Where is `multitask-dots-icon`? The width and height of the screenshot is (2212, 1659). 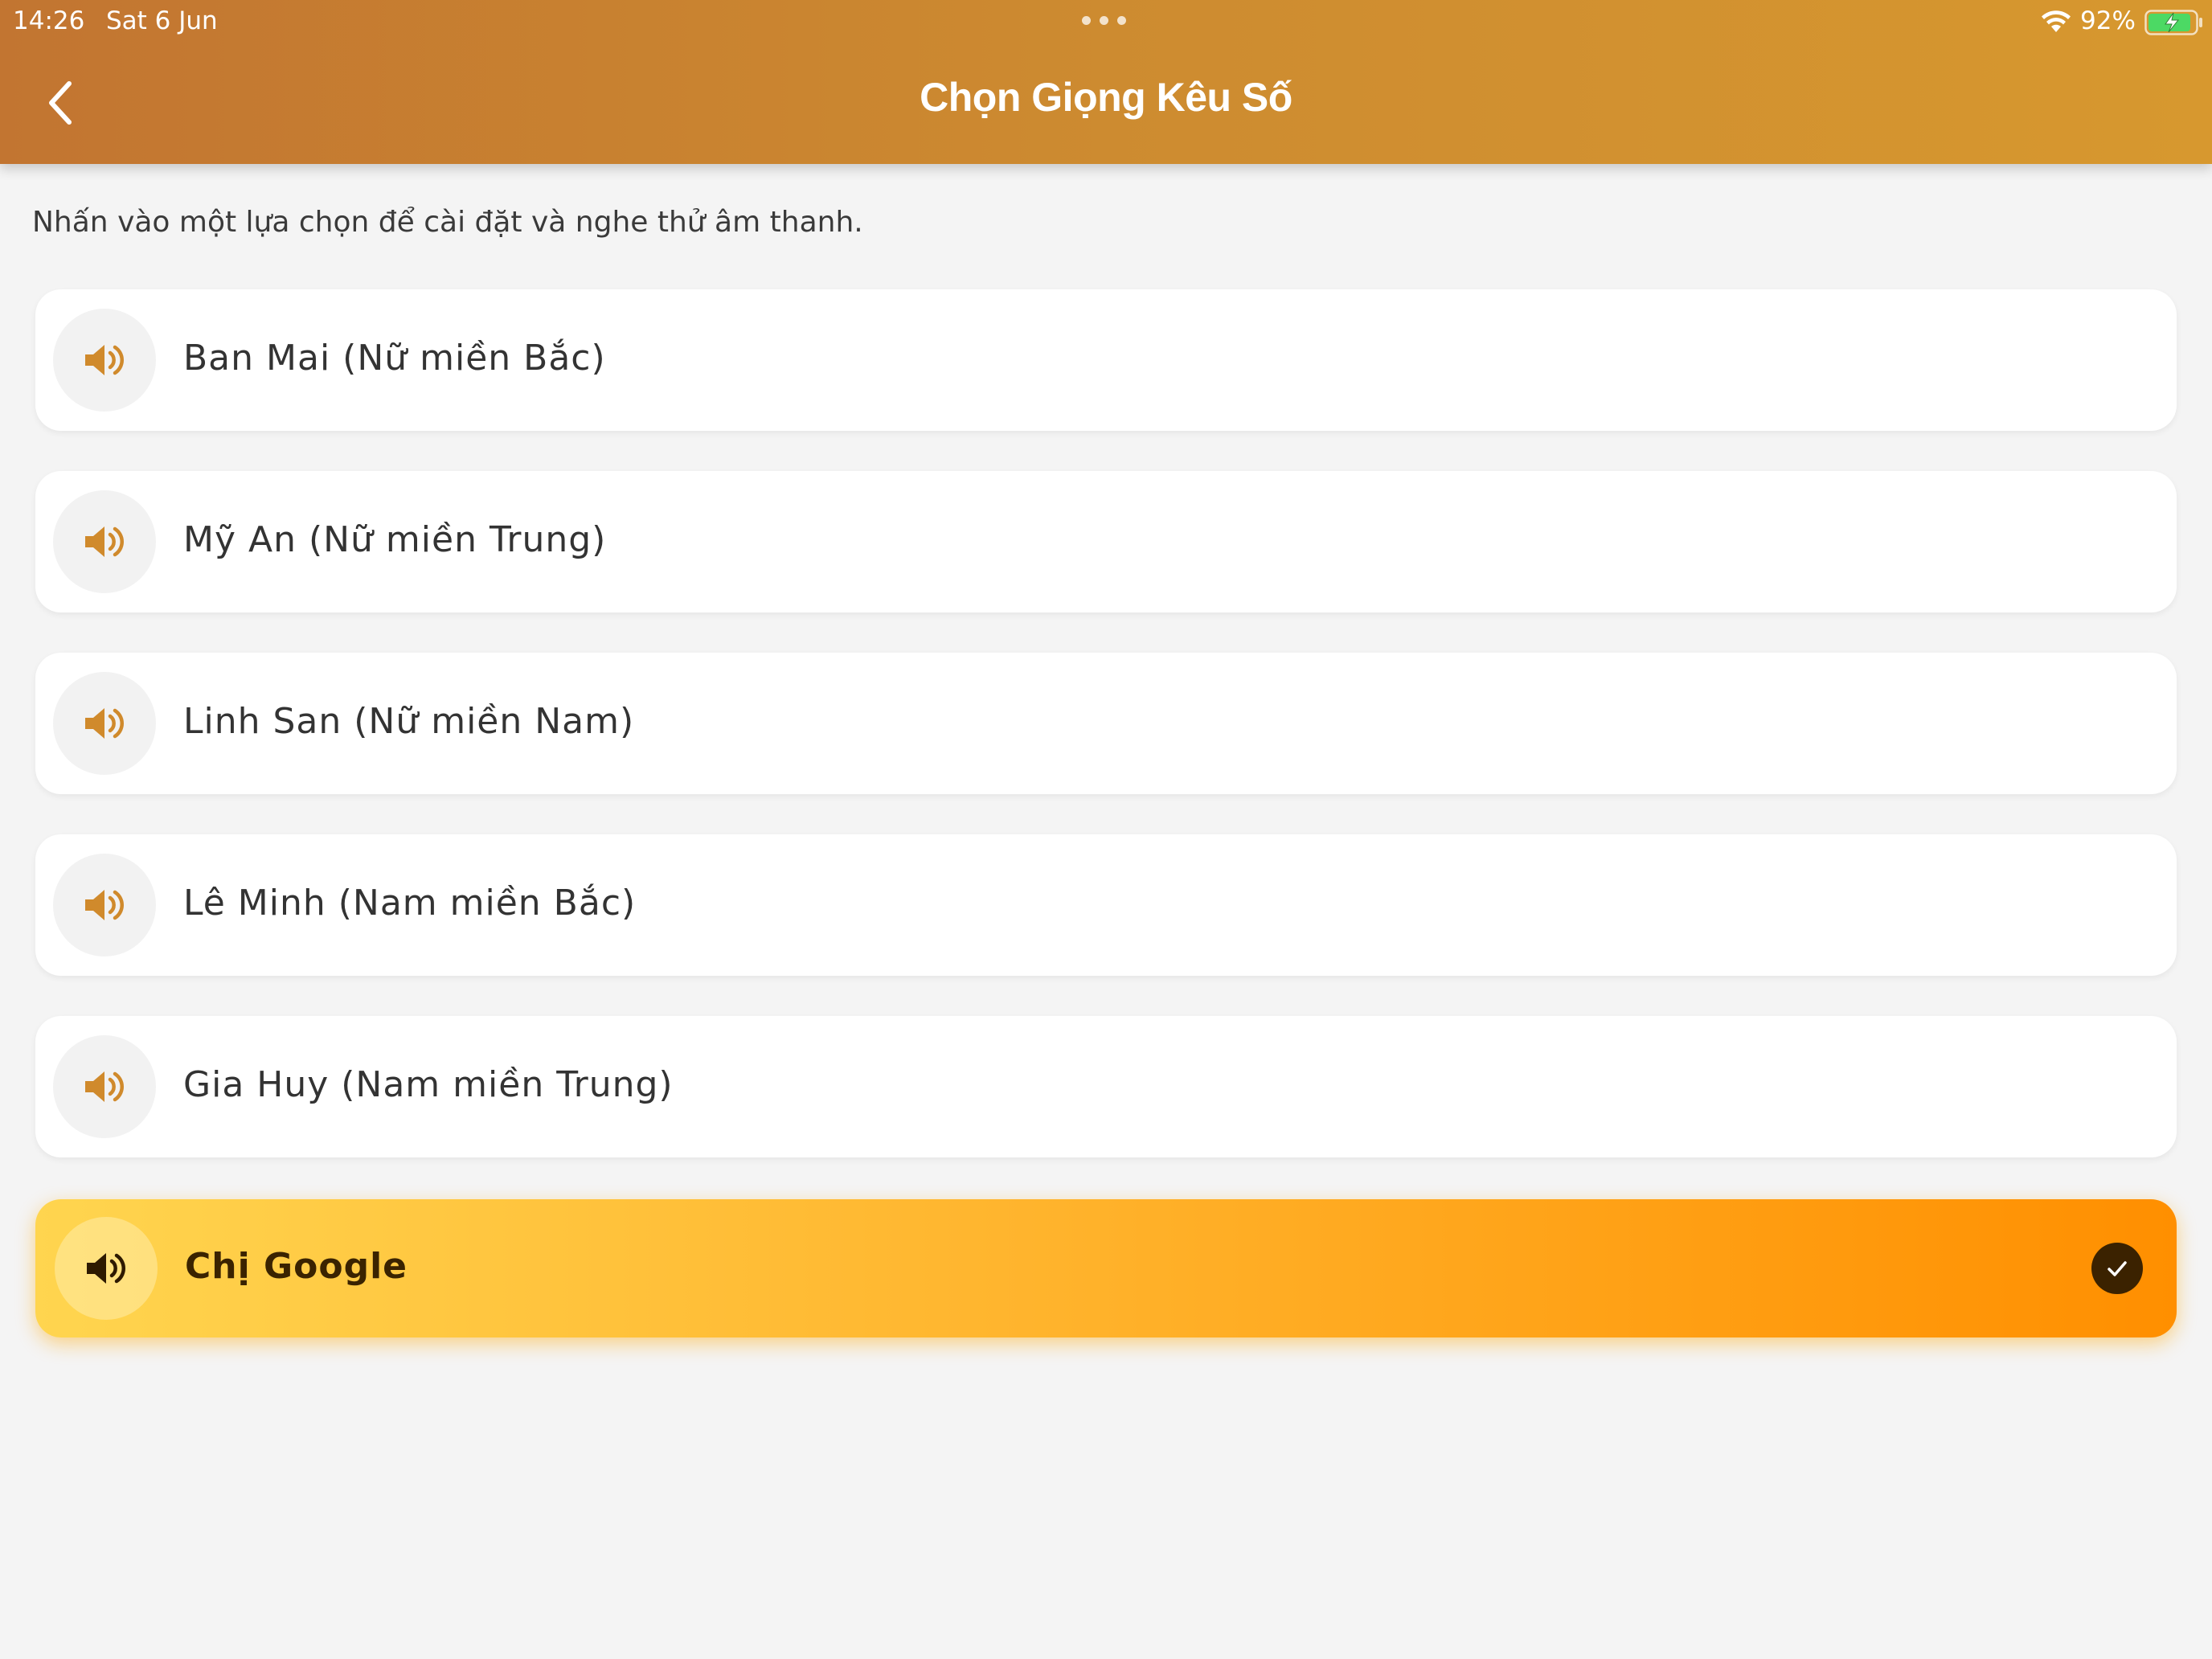 multitask-dots-icon is located at coordinates (1106, 21).